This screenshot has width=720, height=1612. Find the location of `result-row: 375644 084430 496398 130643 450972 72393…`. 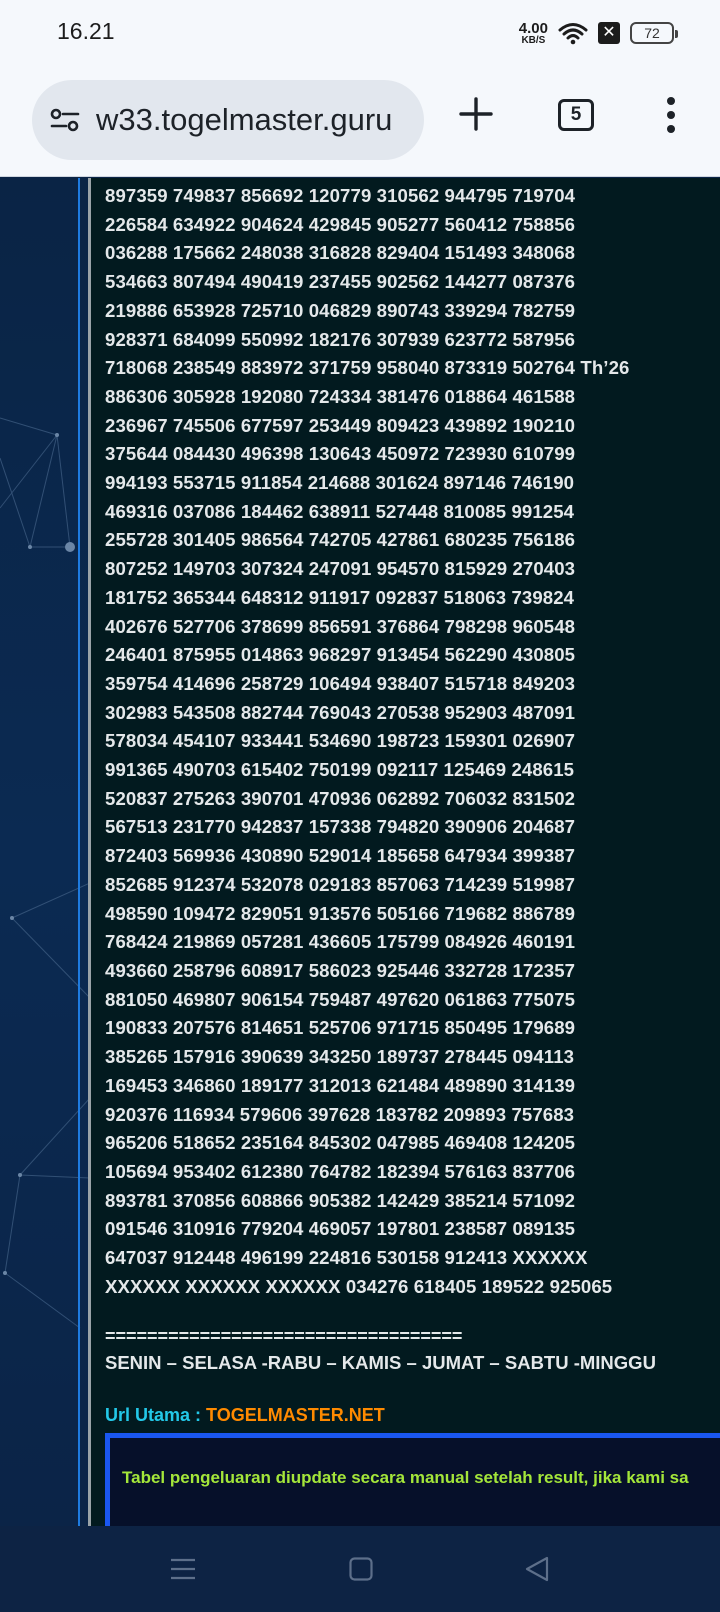

result-row: 375644 084430 496398 130643 450972 72393… is located at coordinates (340, 454).